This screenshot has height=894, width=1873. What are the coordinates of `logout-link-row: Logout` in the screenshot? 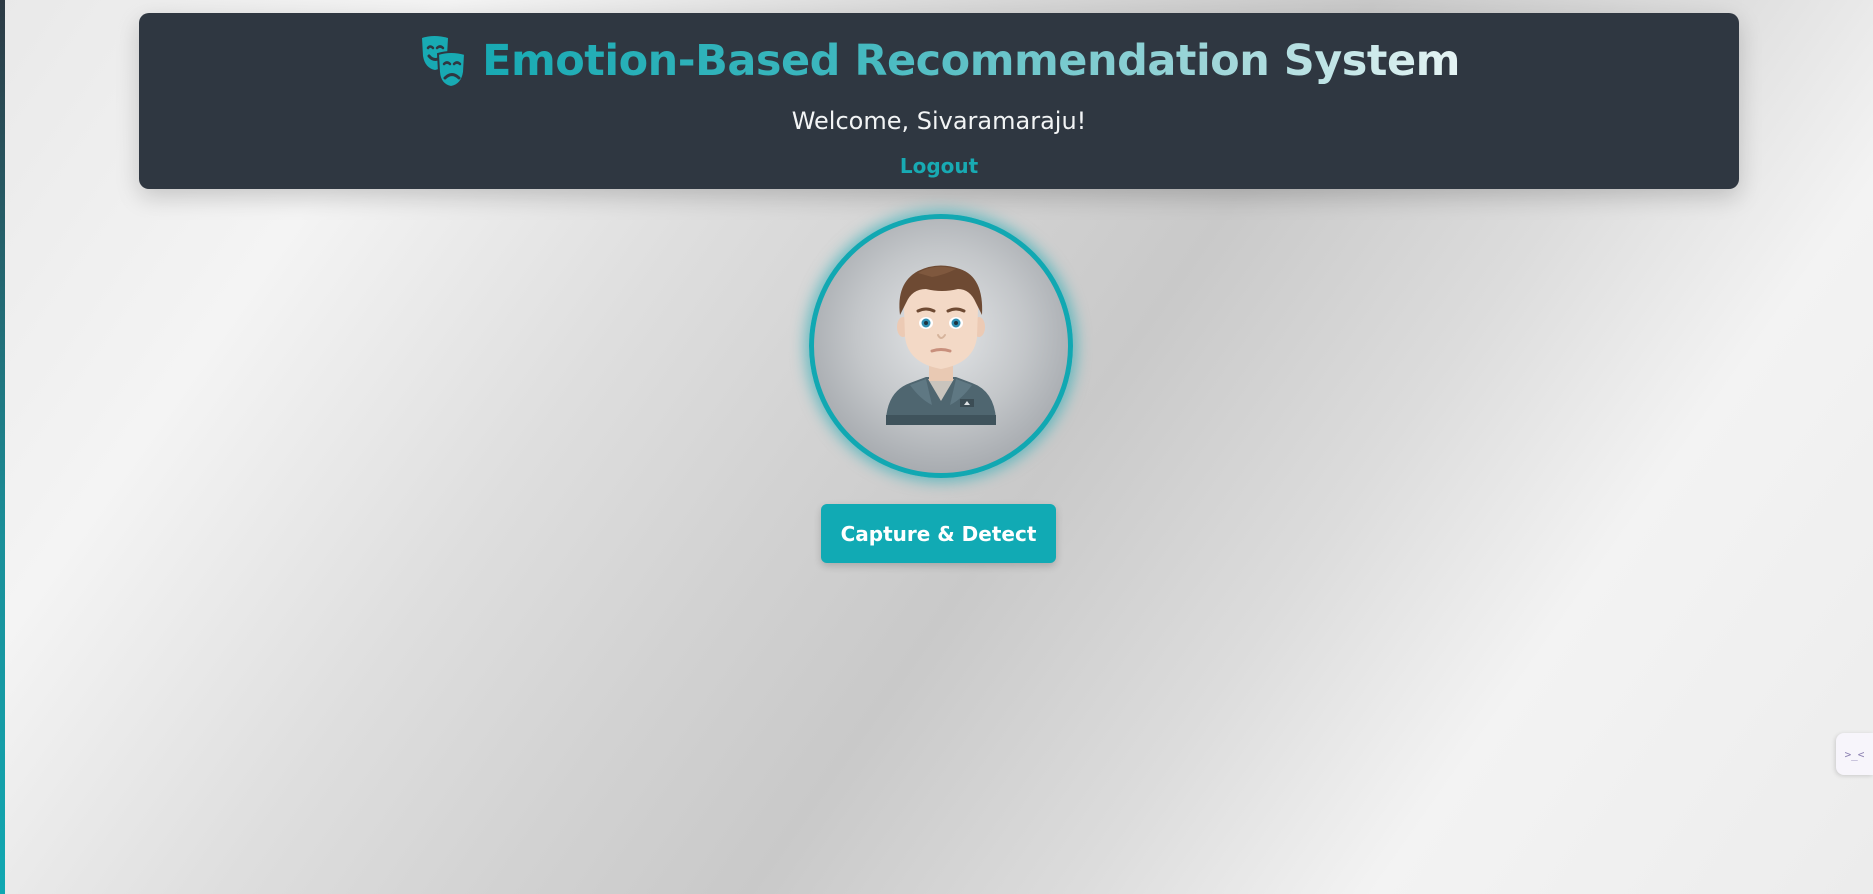 It's located at (939, 166).